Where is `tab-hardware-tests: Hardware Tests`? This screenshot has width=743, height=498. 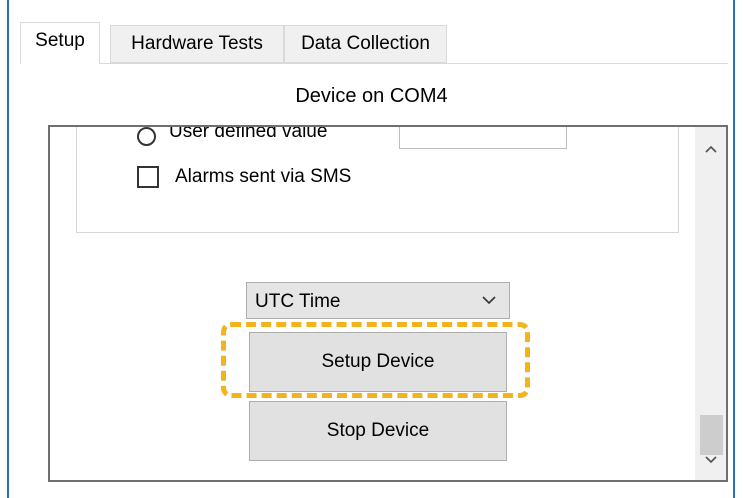 tab-hardware-tests: Hardware Tests is located at coordinates (197, 44).